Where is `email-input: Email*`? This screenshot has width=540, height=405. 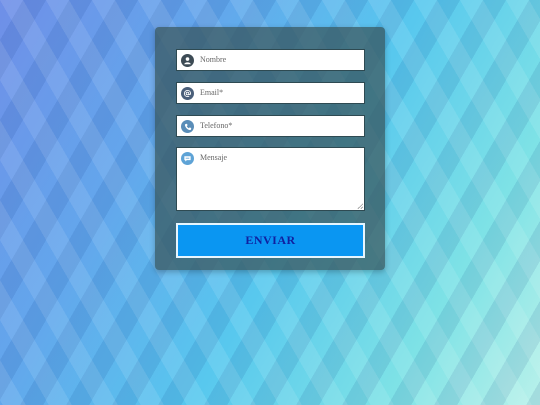
email-input: Email* is located at coordinates (270, 93).